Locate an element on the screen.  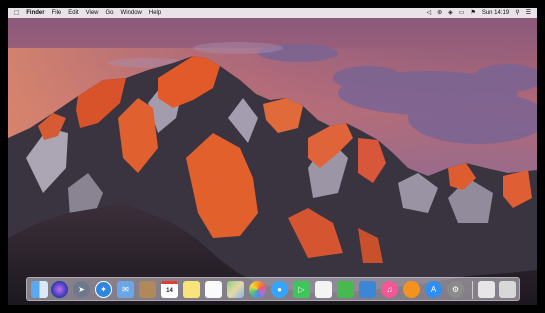
app-store-icon: A is located at coordinates (433, 289).